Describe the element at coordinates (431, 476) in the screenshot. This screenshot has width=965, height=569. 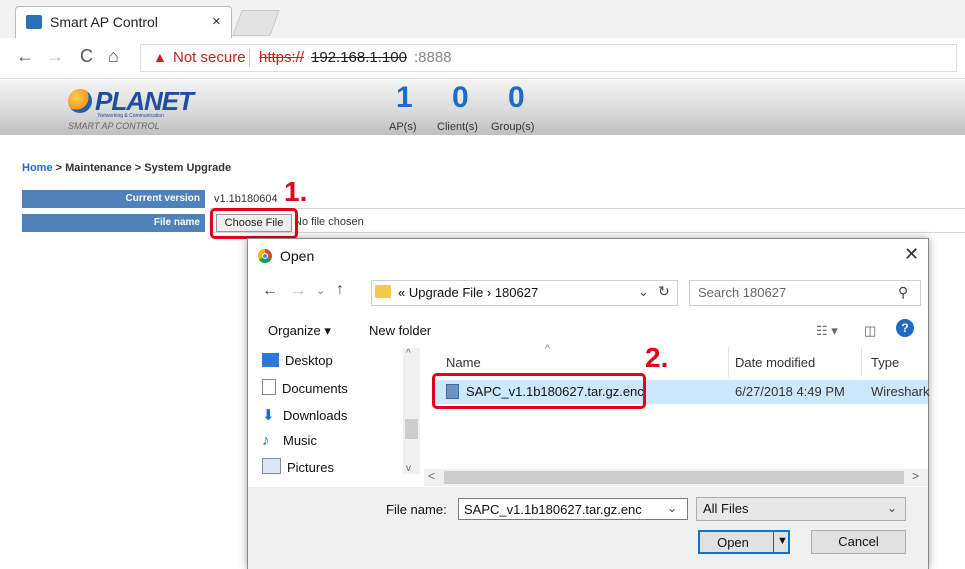
I see `scroll-left-icon: <` at that location.